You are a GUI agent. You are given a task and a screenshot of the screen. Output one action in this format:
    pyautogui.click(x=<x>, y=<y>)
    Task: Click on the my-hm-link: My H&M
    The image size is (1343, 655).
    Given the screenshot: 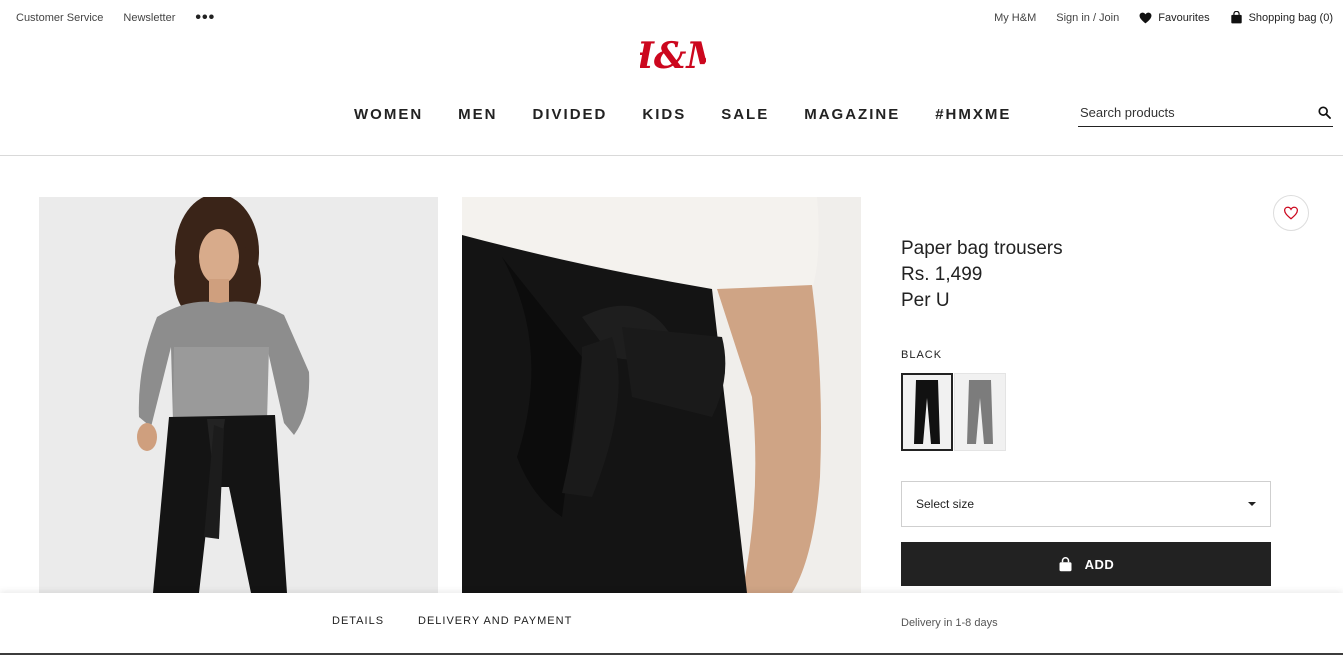 What is the action you would take?
    pyautogui.click(x=1015, y=18)
    